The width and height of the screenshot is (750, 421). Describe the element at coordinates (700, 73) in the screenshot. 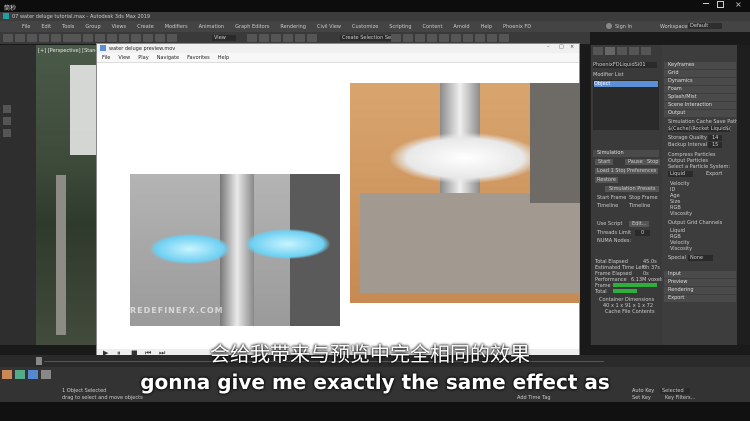

I see `rollout-grid: Grid` at that location.